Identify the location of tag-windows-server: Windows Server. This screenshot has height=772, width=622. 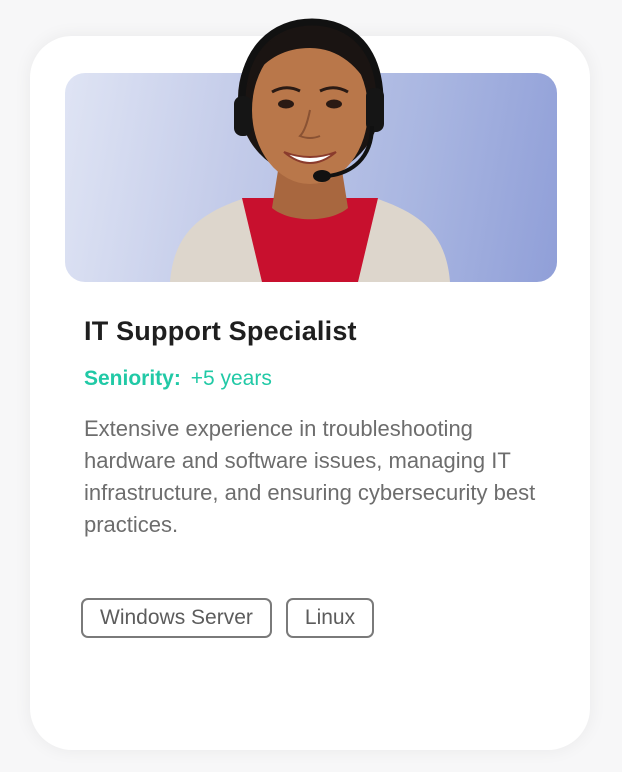
(176, 618).